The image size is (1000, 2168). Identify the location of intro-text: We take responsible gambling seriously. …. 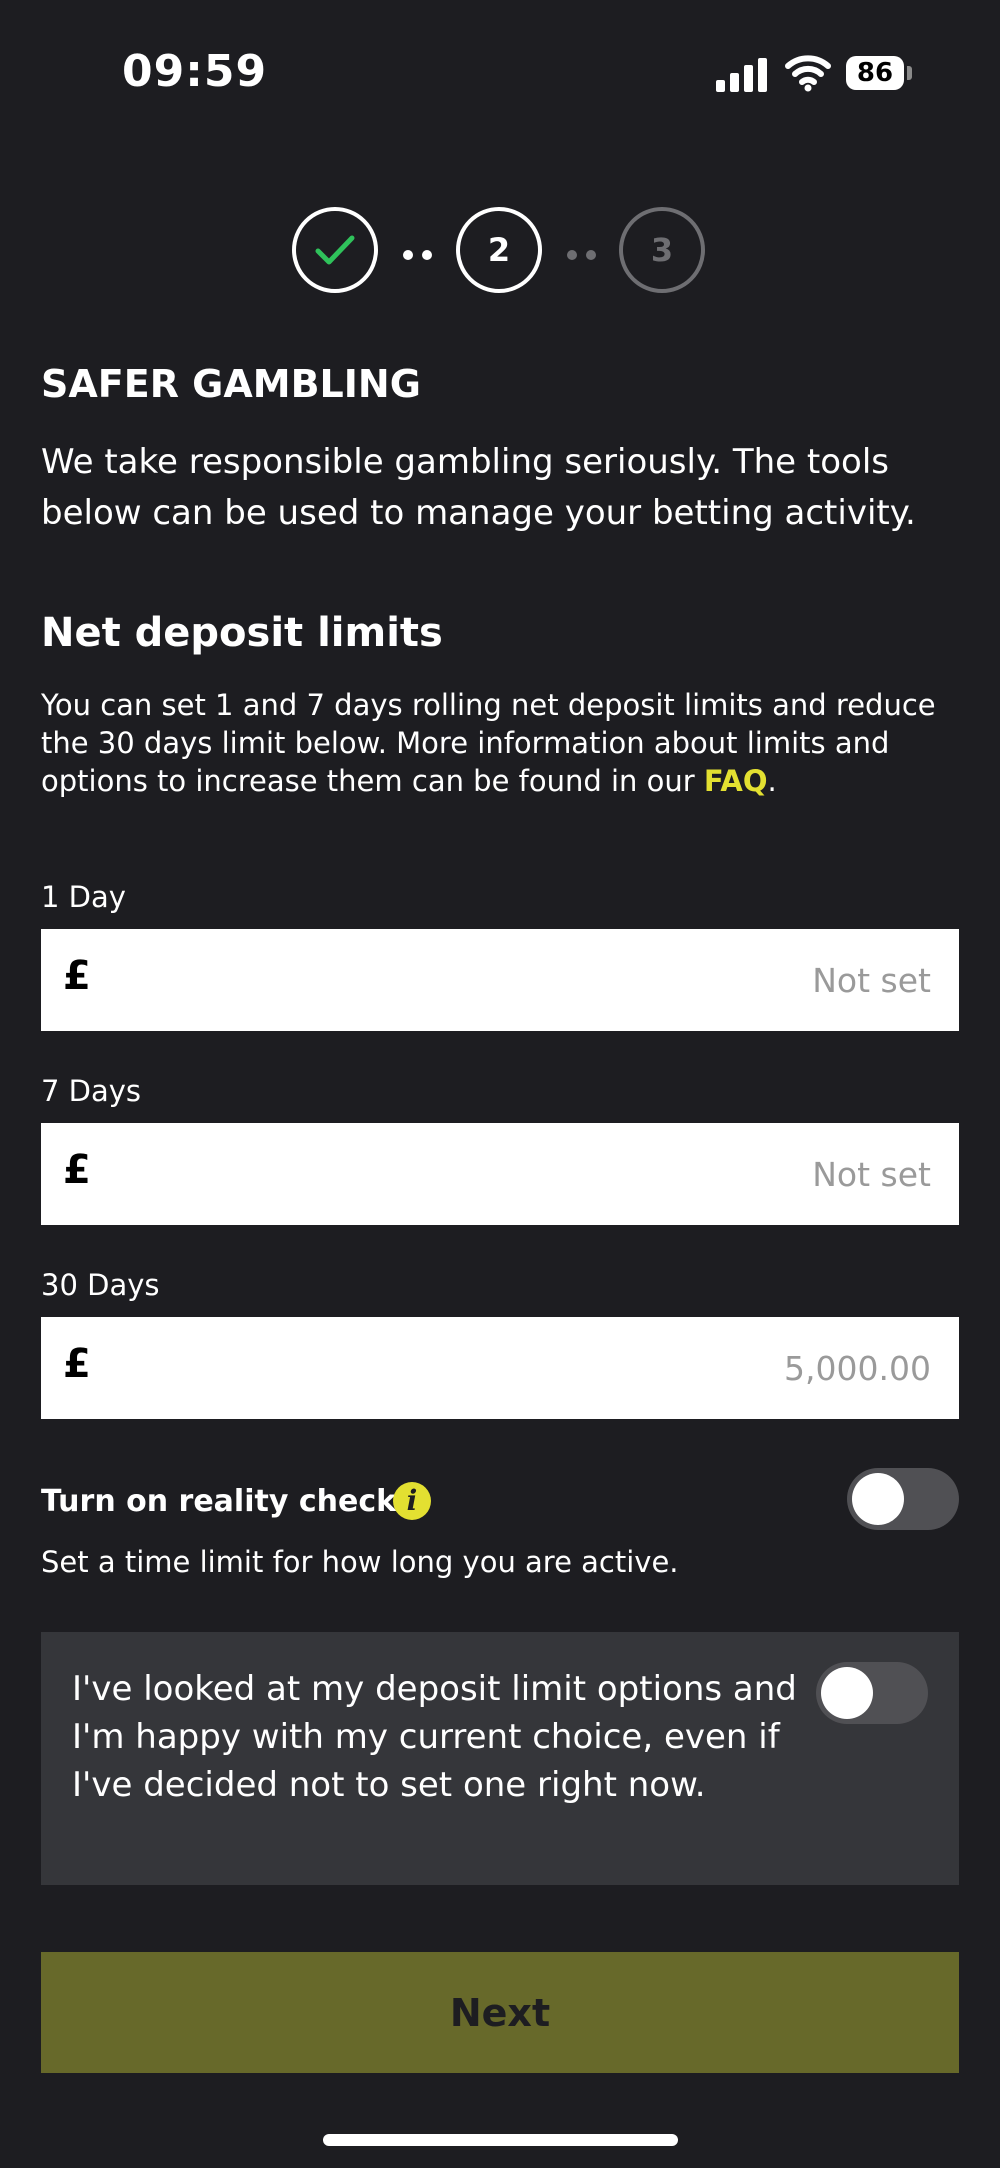
(478, 487).